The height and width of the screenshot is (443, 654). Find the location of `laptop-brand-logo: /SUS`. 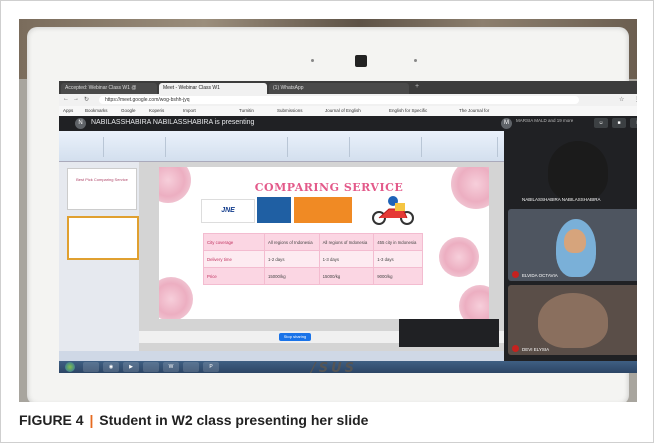

laptop-brand-logo: /SUS is located at coordinates (334, 368).